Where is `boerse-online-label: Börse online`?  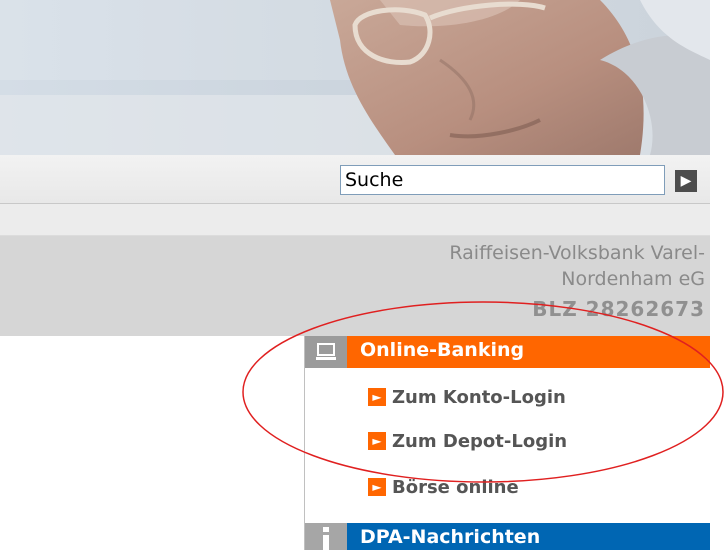
boerse-online-label: Börse online is located at coordinates (455, 487).